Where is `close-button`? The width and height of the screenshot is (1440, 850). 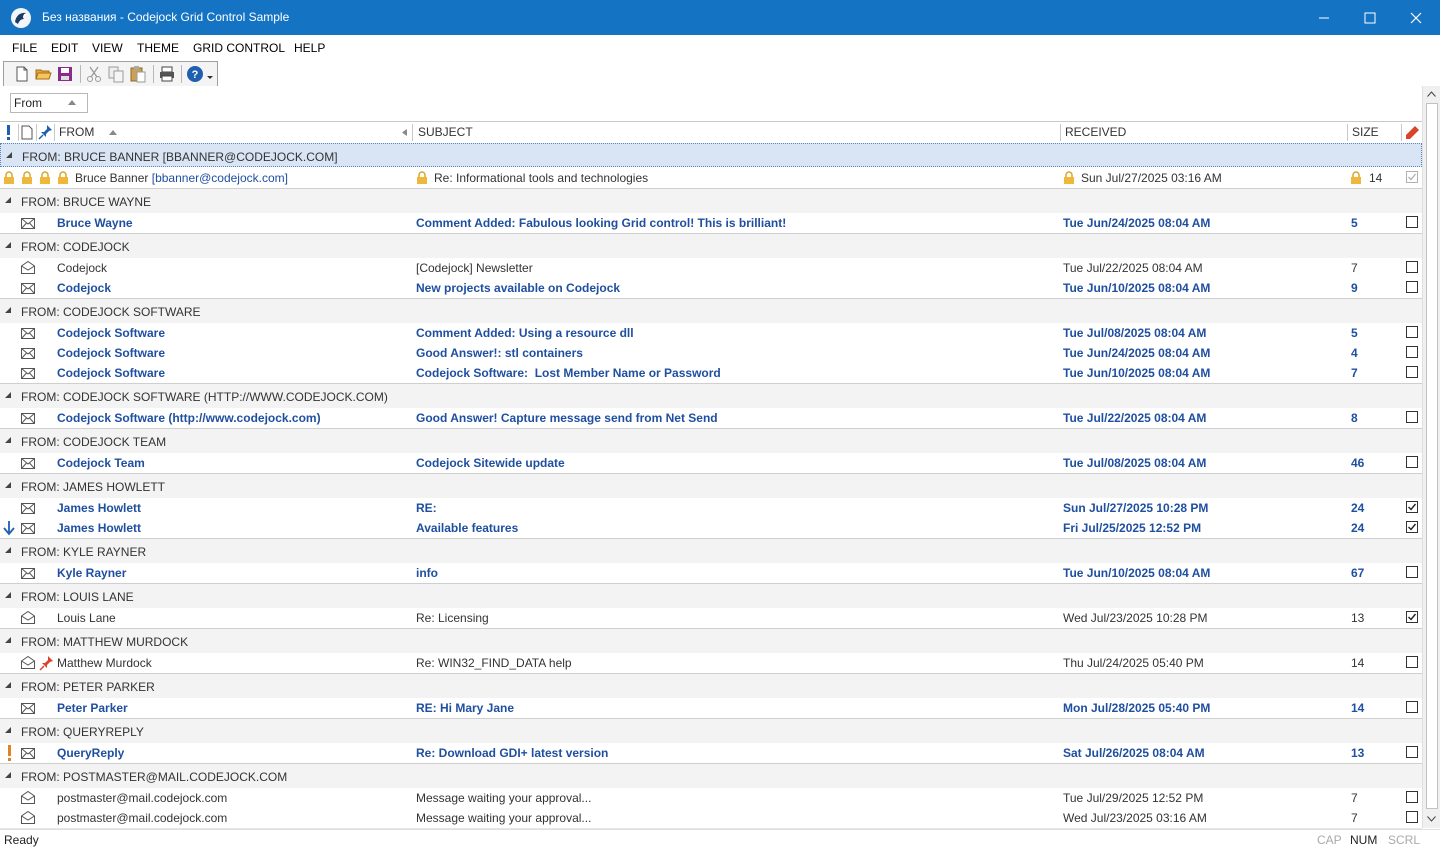 close-button is located at coordinates (1416, 17).